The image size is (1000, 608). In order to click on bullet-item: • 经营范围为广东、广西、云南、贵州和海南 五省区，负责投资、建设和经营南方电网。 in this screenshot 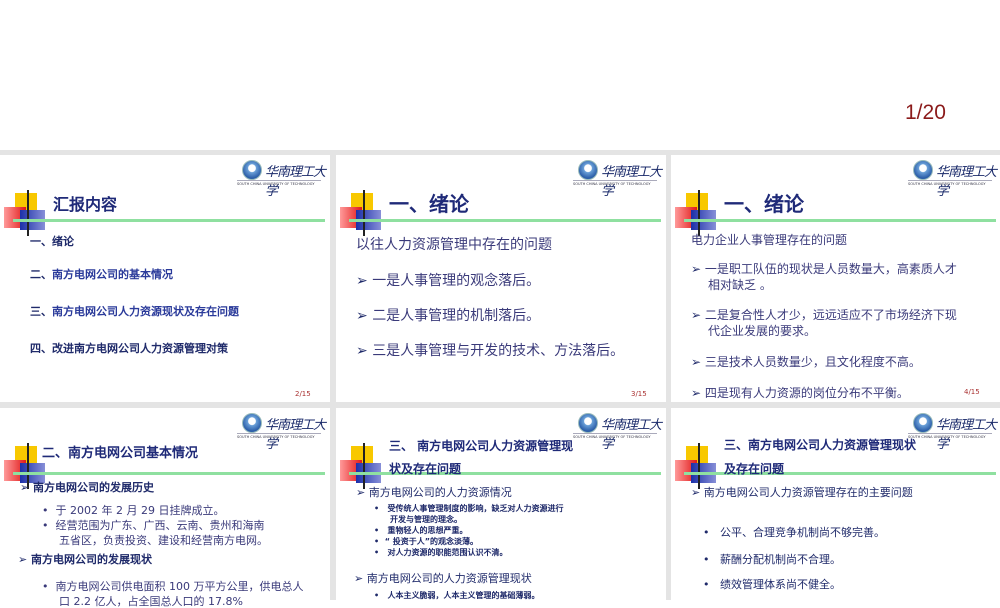, I will do `click(155, 533)`.